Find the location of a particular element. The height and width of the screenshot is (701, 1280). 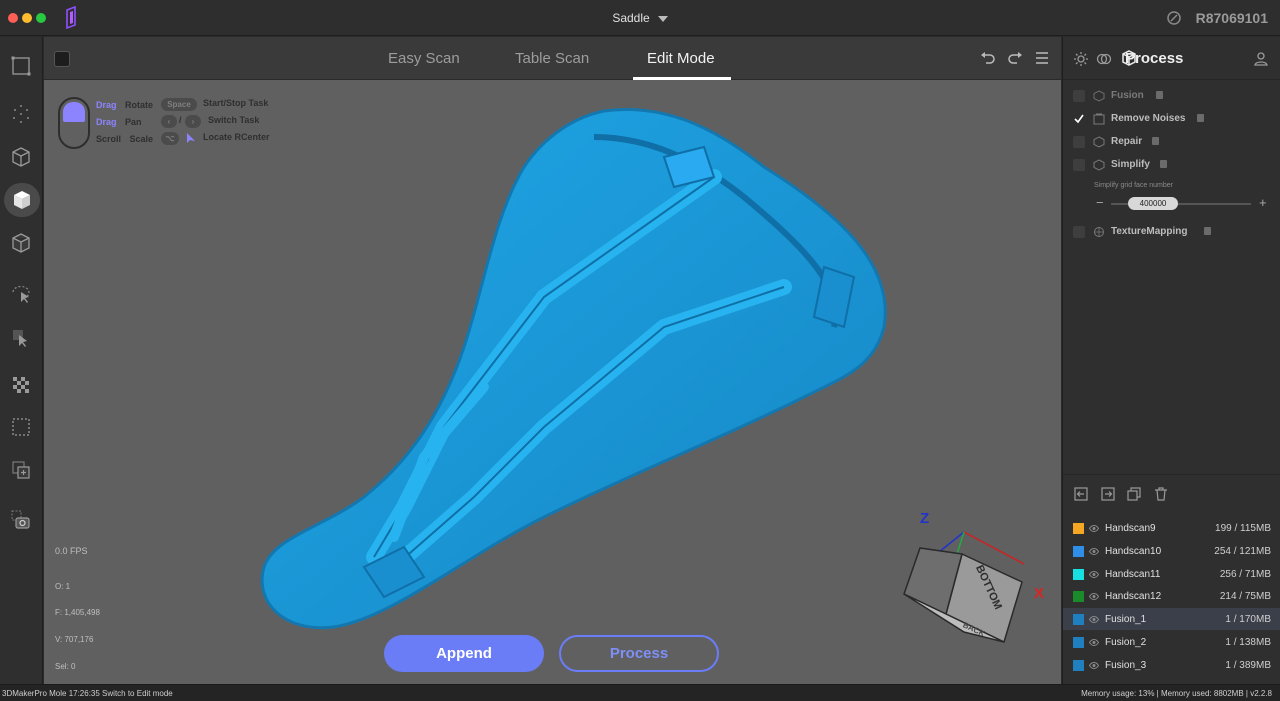

solid-cube-icon is located at coordinates (22, 200).